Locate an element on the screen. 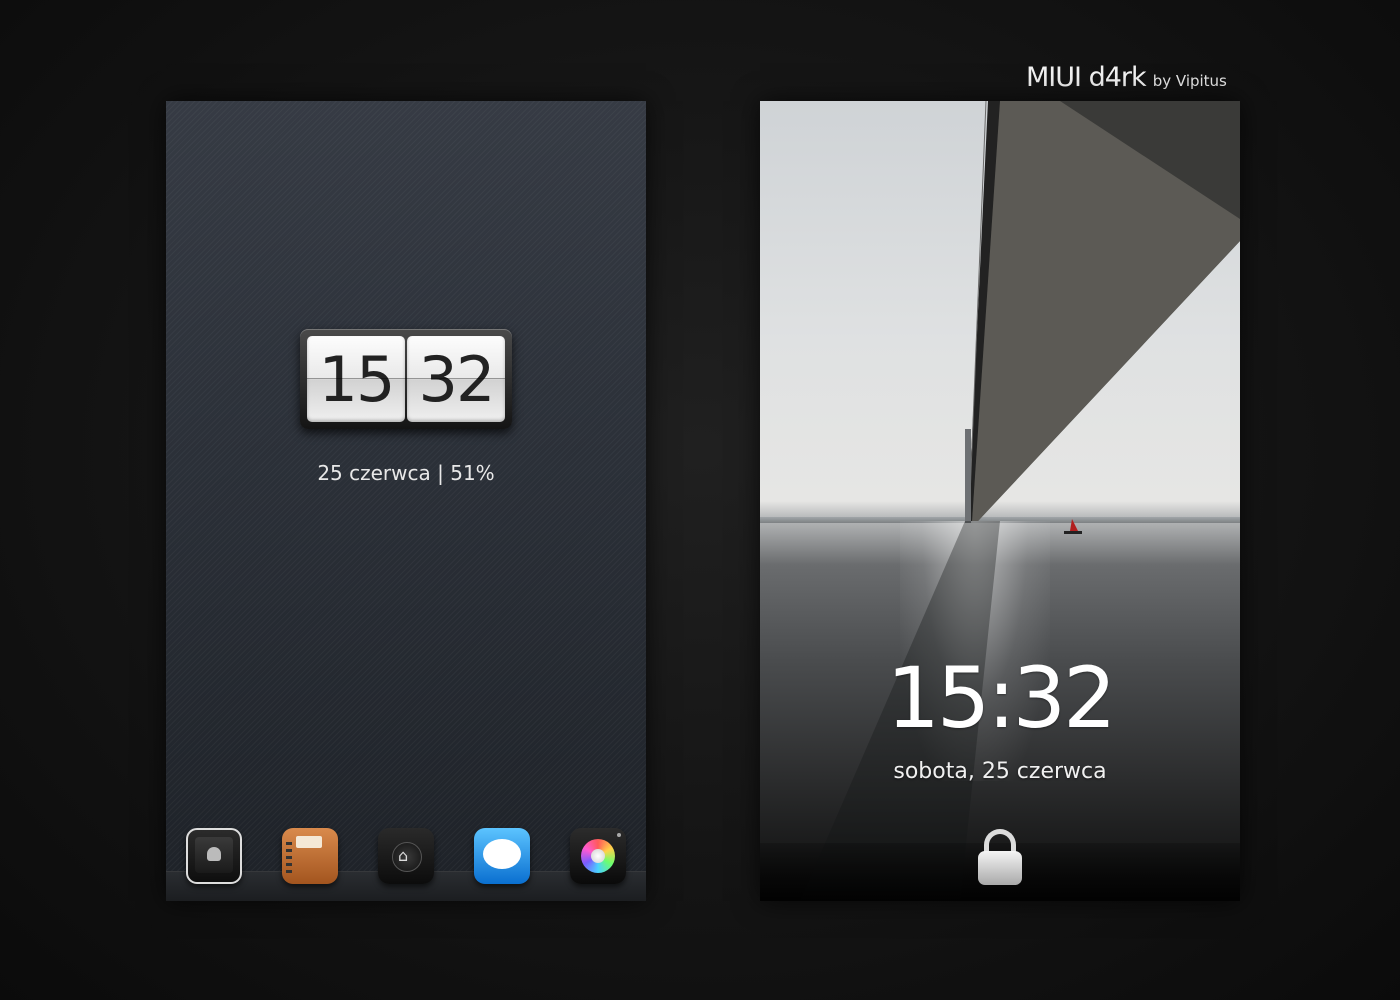  flip-seam is located at coordinates (406, 378).